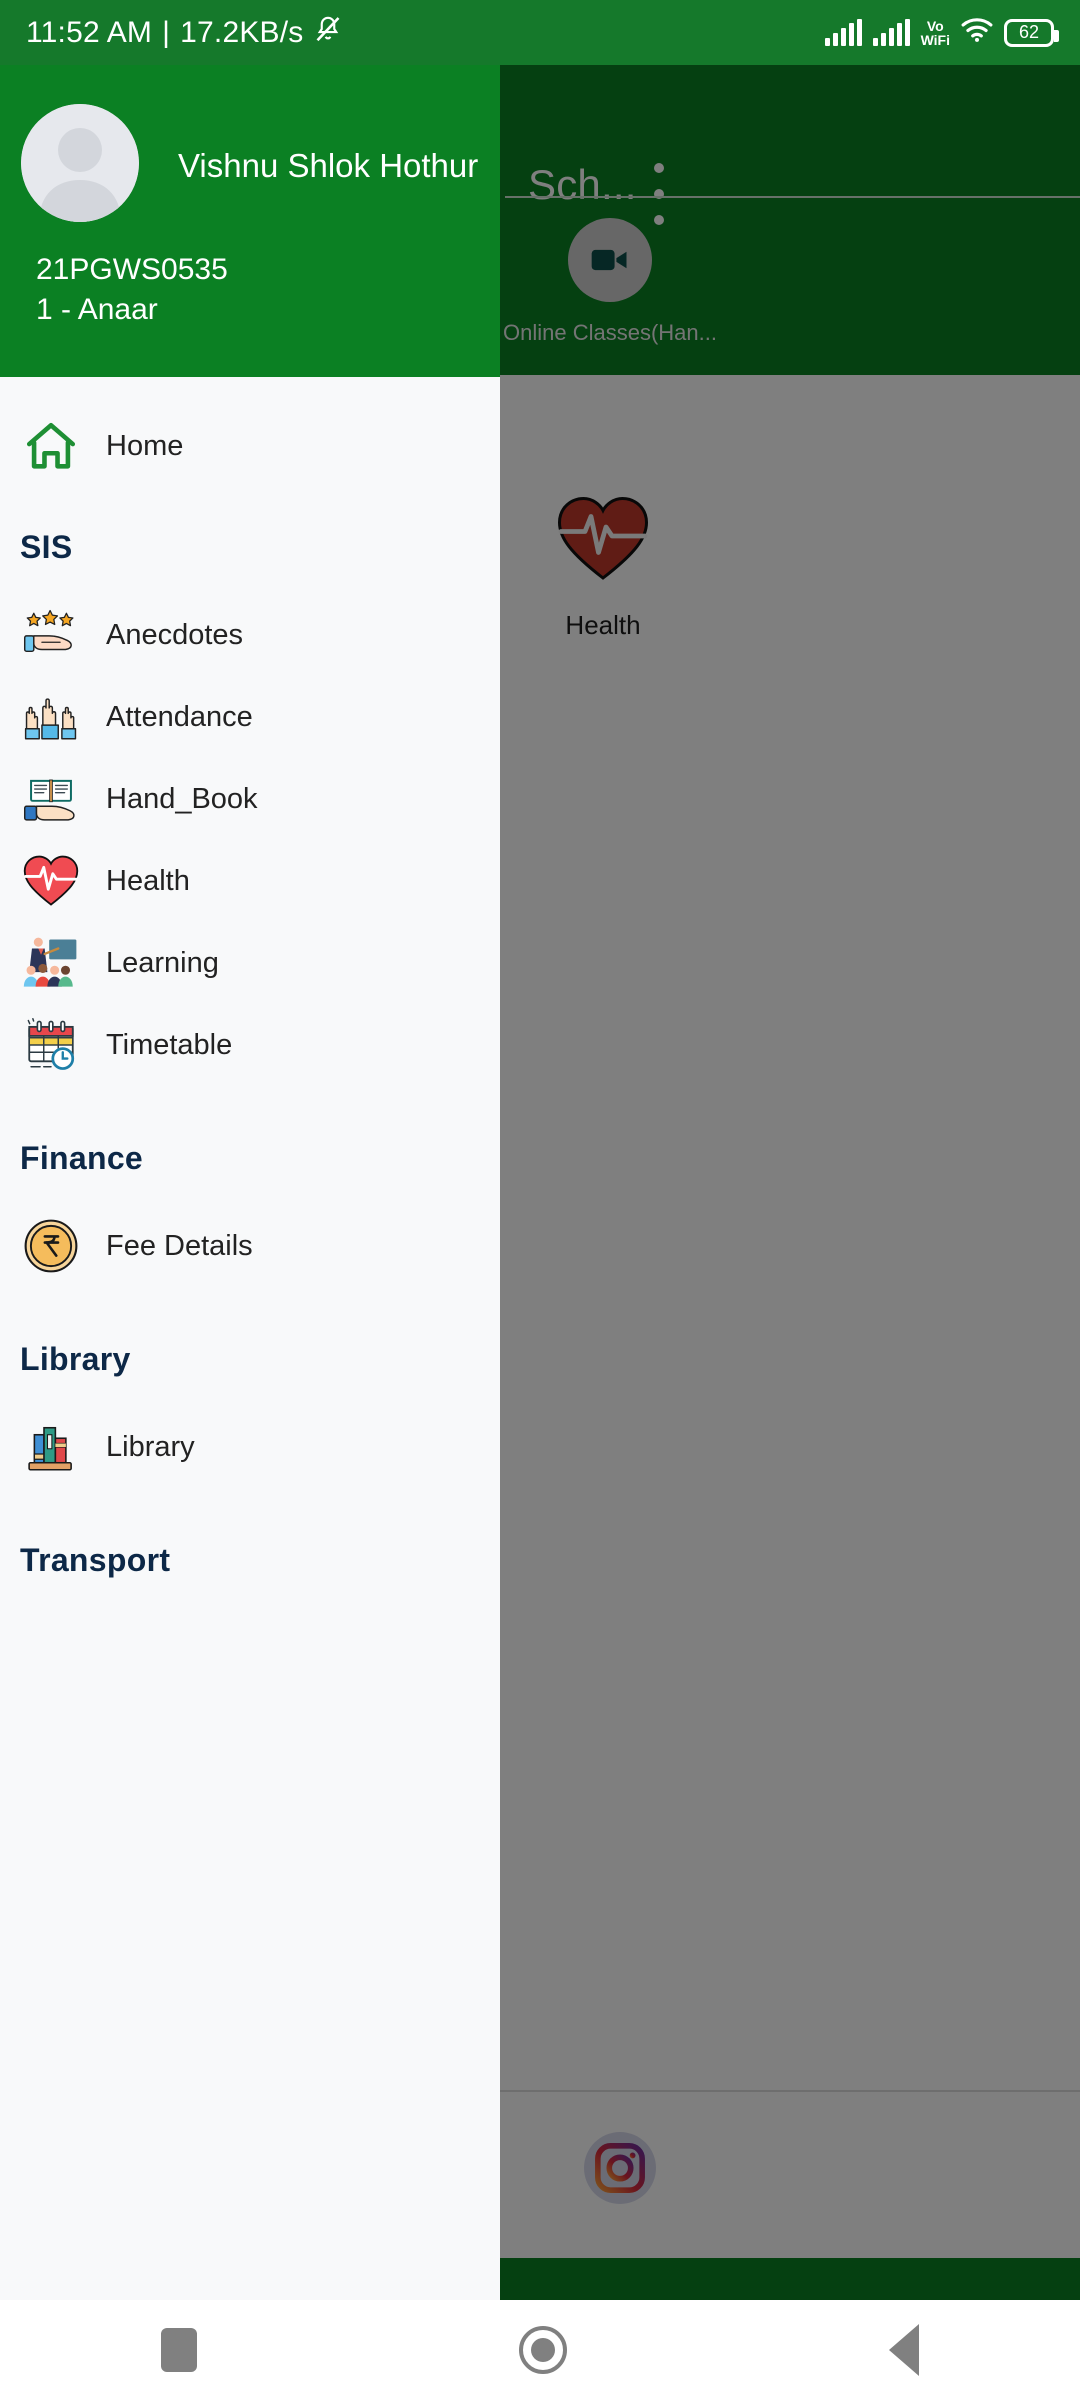 The width and height of the screenshot is (1080, 2400). What do you see at coordinates (179, 716) in the screenshot?
I see `drawer-item-label: Attendance` at bounding box center [179, 716].